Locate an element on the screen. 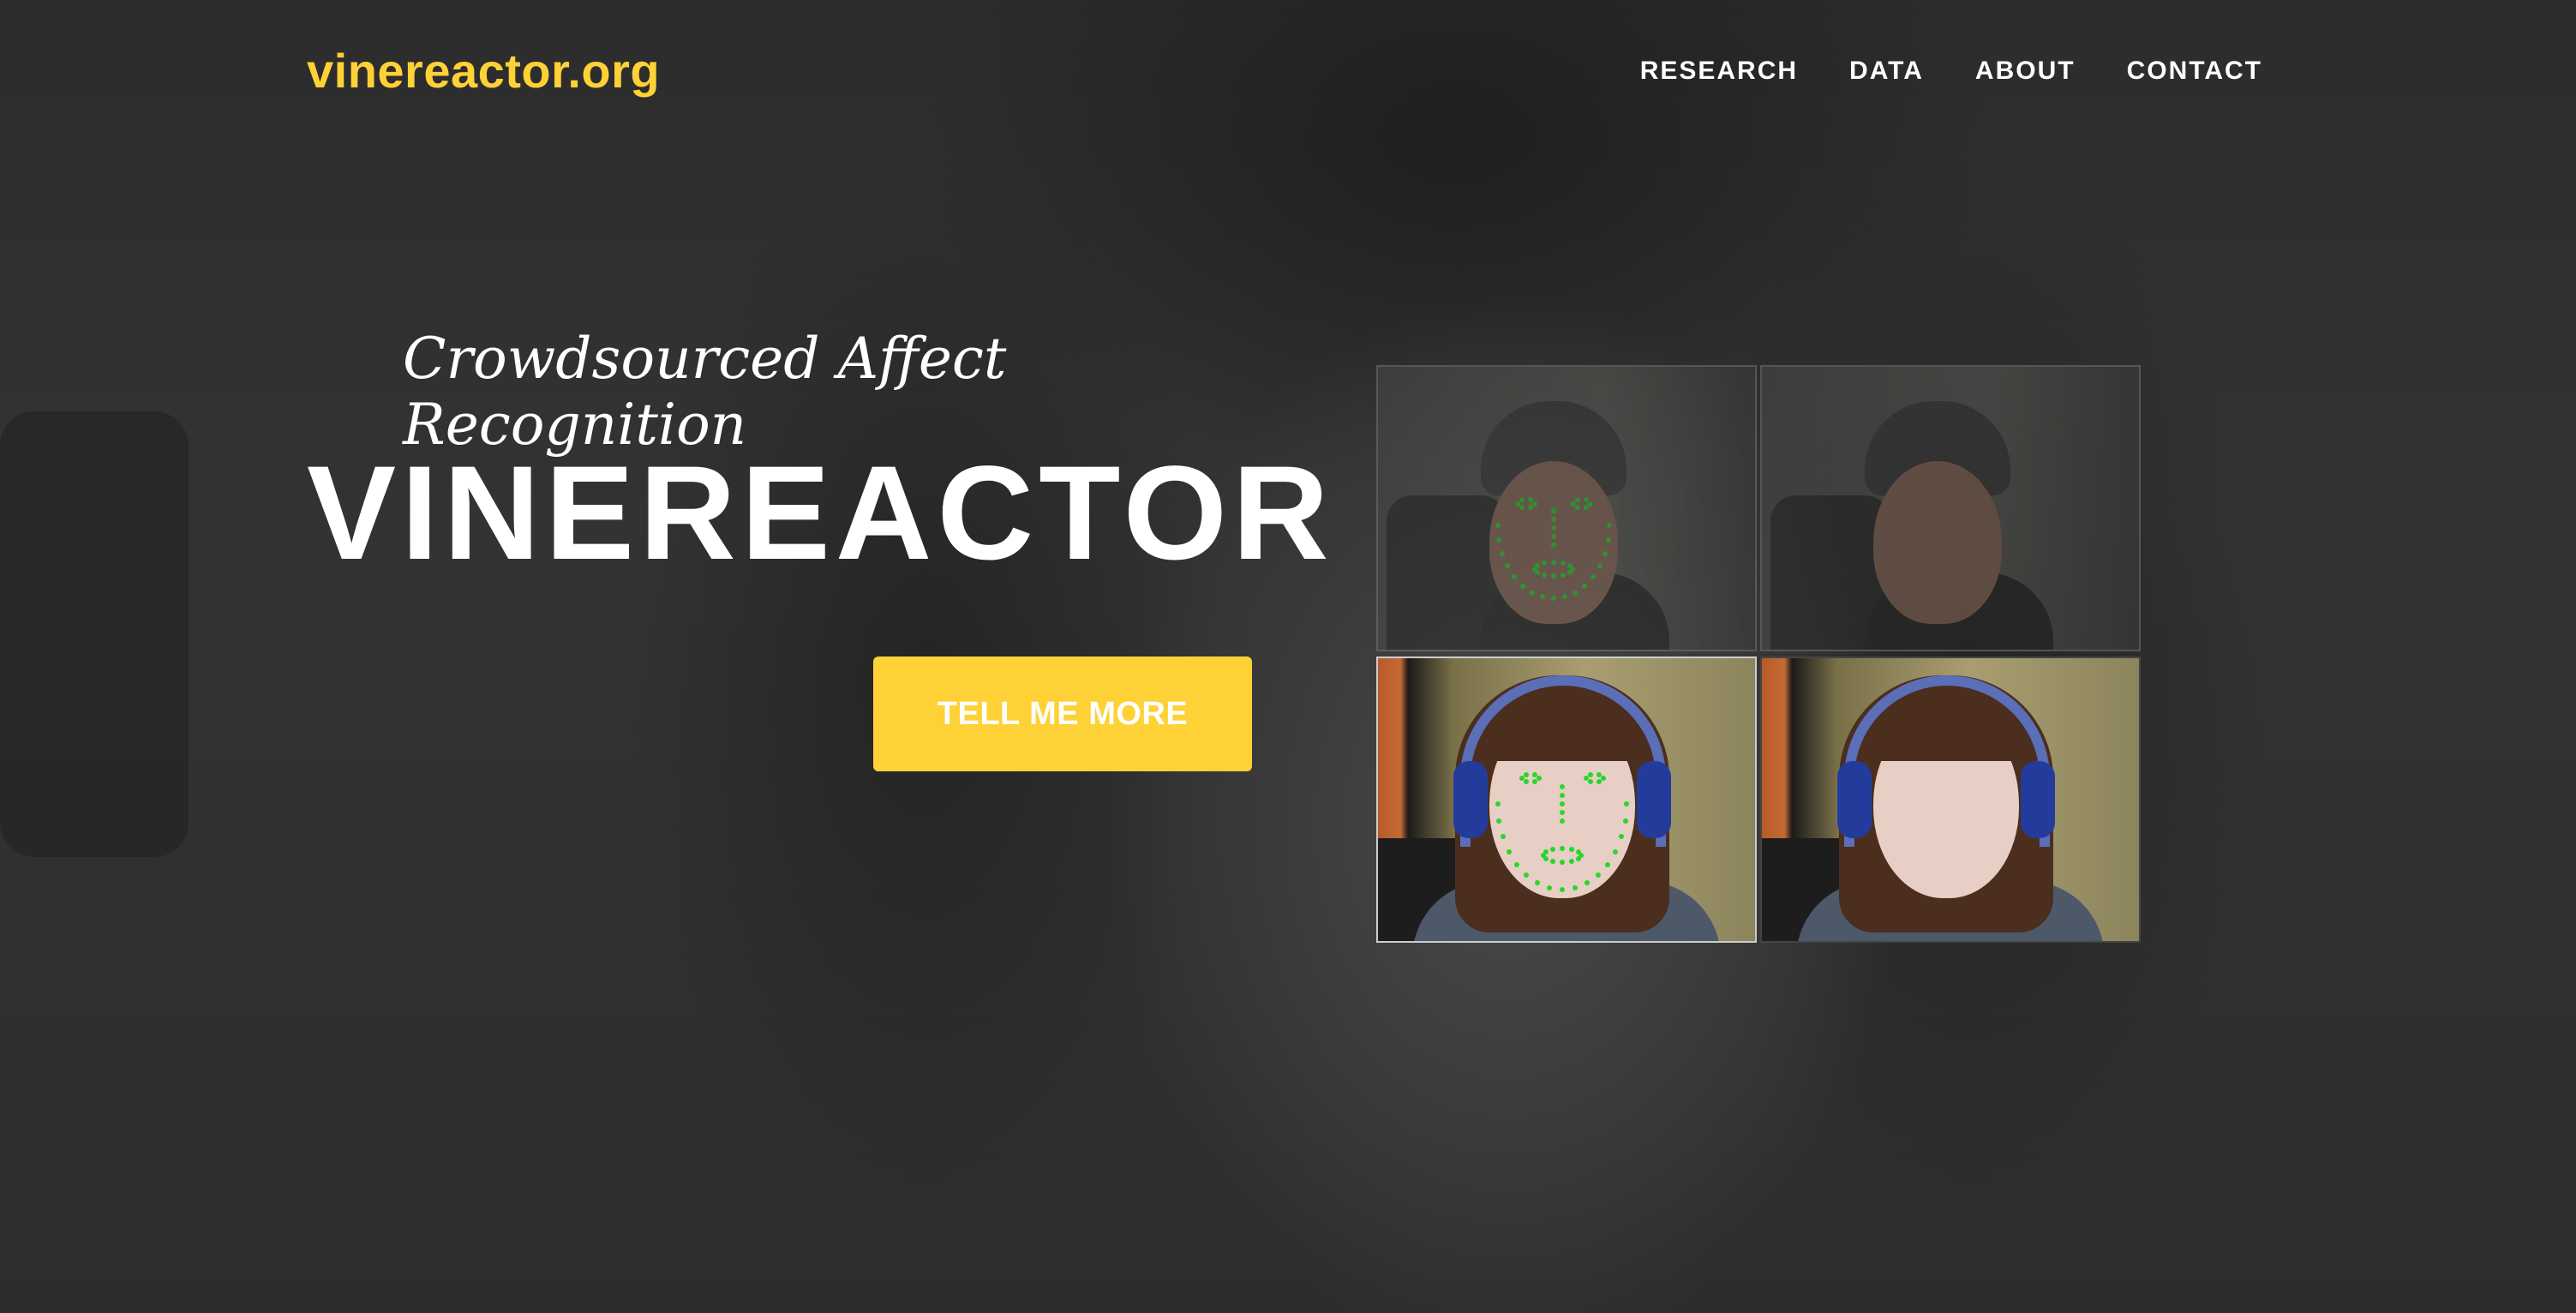 The height and width of the screenshot is (1313, 2576). gallery-image-man-landmarks is located at coordinates (1566, 508).